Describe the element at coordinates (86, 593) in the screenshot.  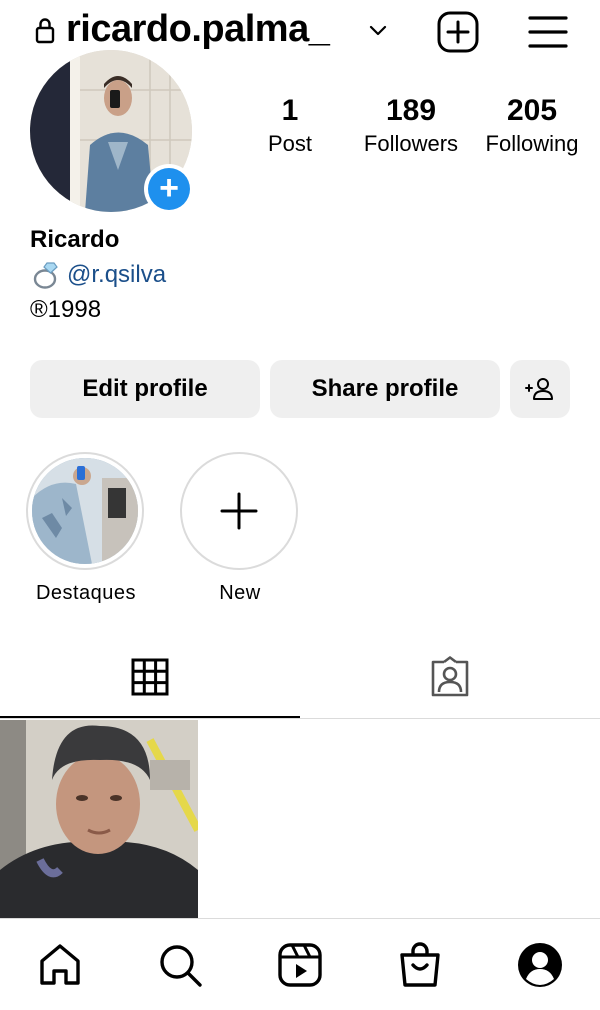
I see `highlight-label: Destaques` at that location.